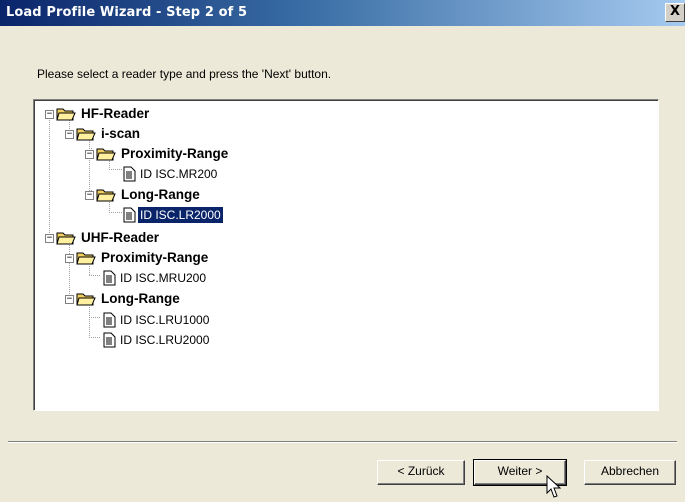 This screenshot has height=502, width=685. Describe the element at coordinates (180, 215) in the screenshot. I see `tree-node-label-selected: ID ISC.LR2000` at that location.